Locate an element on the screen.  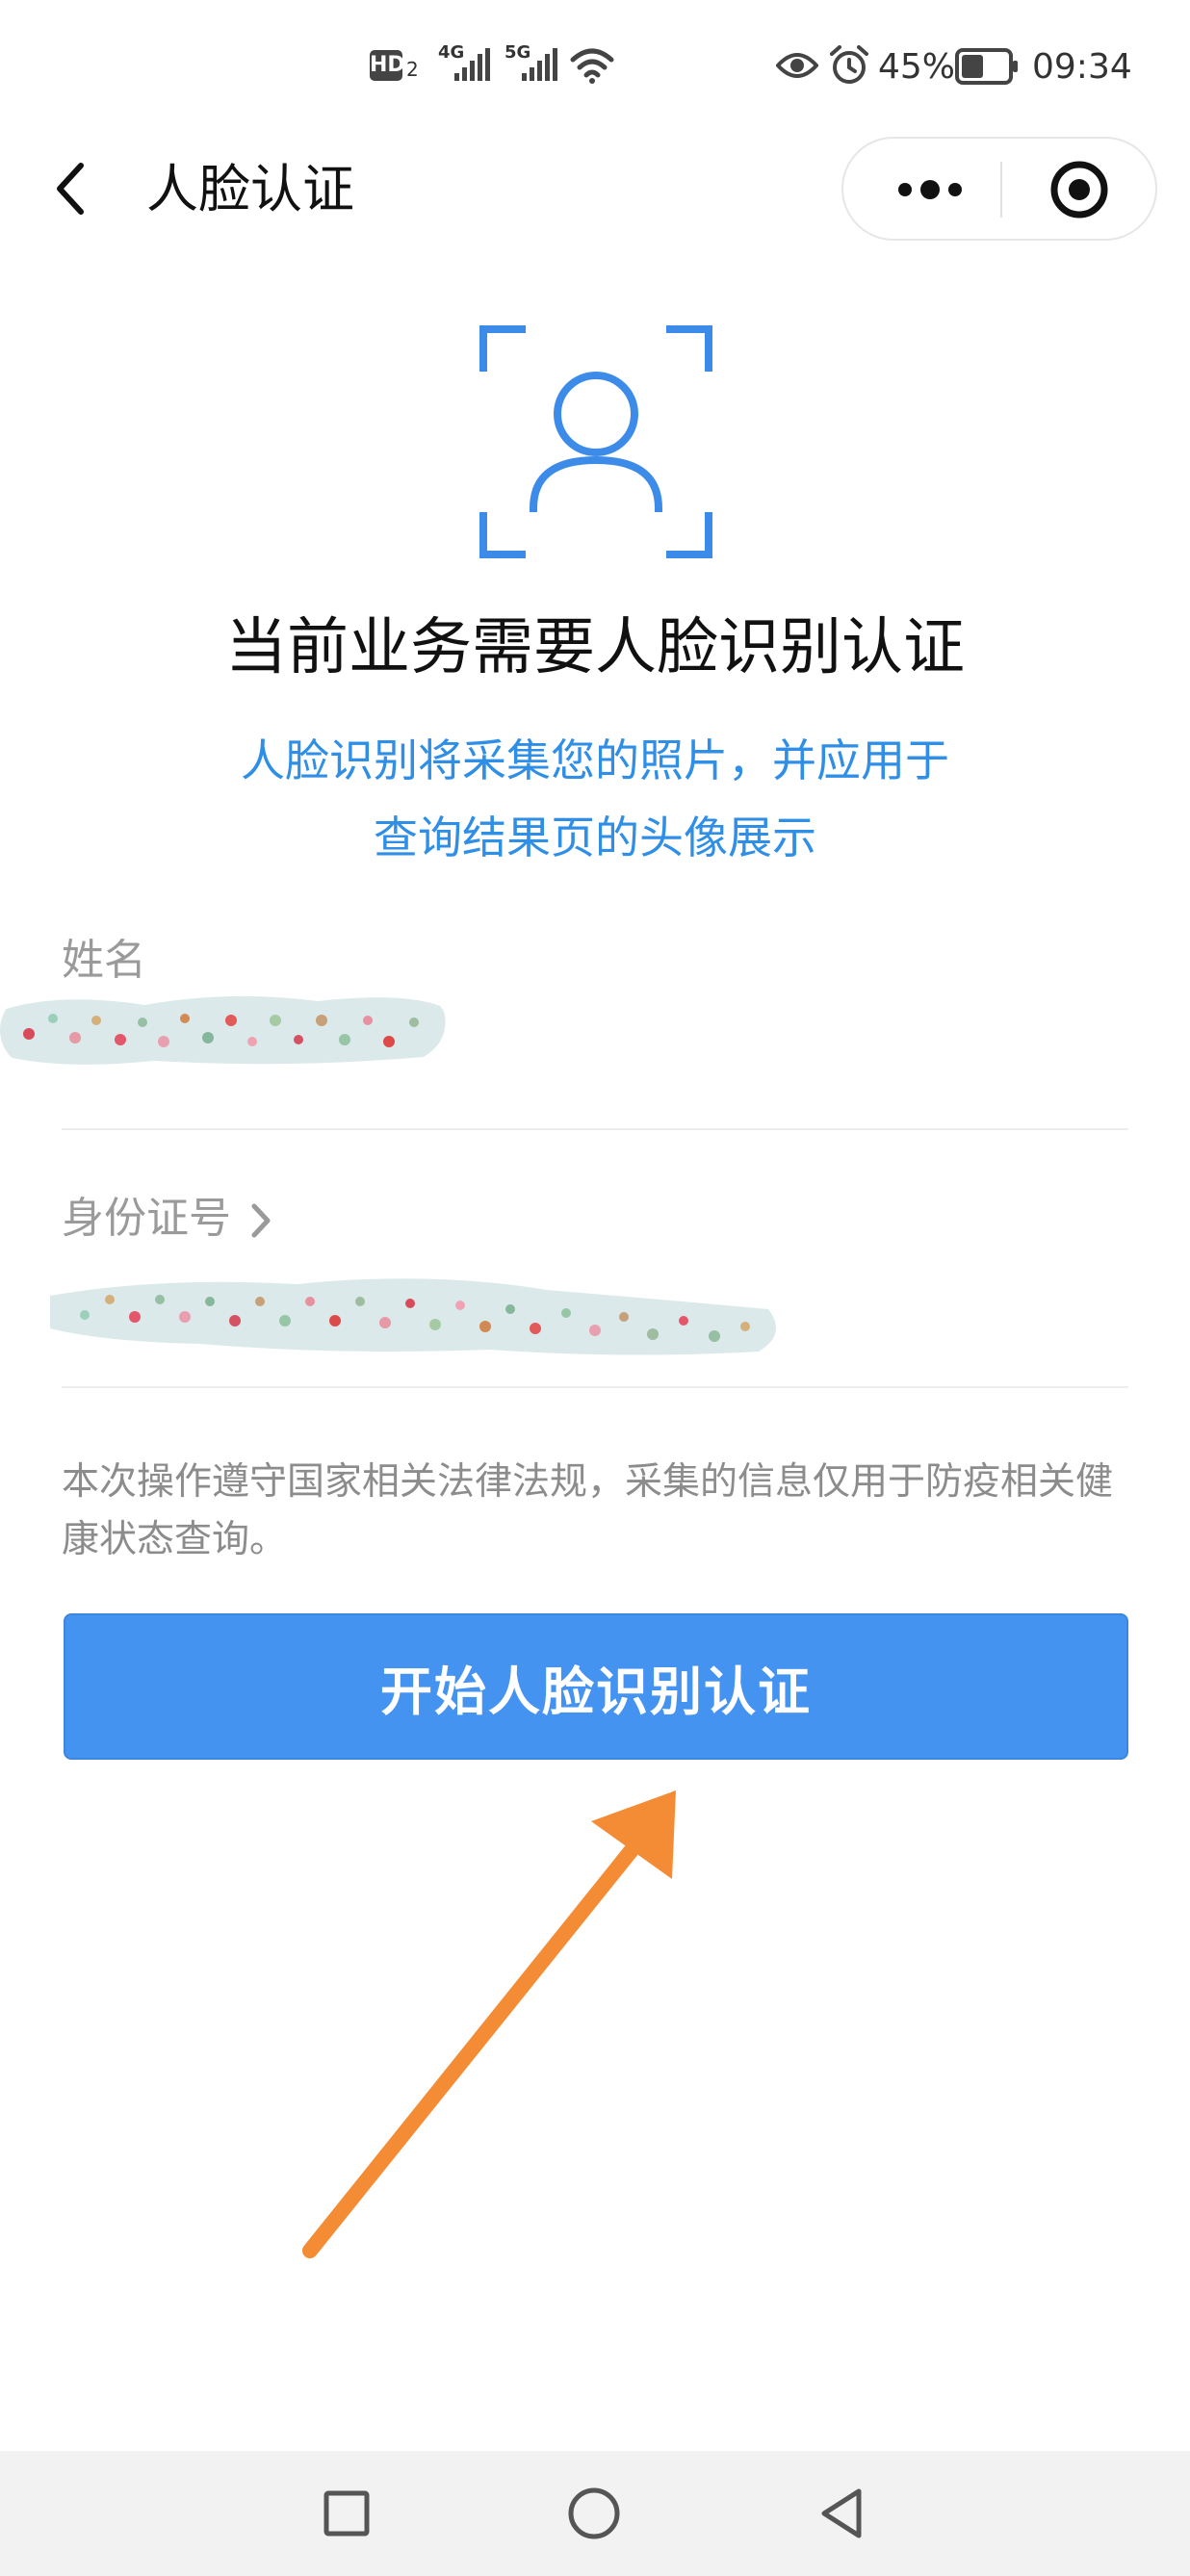
chevron-left-icon is located at coordinates (71, 189).